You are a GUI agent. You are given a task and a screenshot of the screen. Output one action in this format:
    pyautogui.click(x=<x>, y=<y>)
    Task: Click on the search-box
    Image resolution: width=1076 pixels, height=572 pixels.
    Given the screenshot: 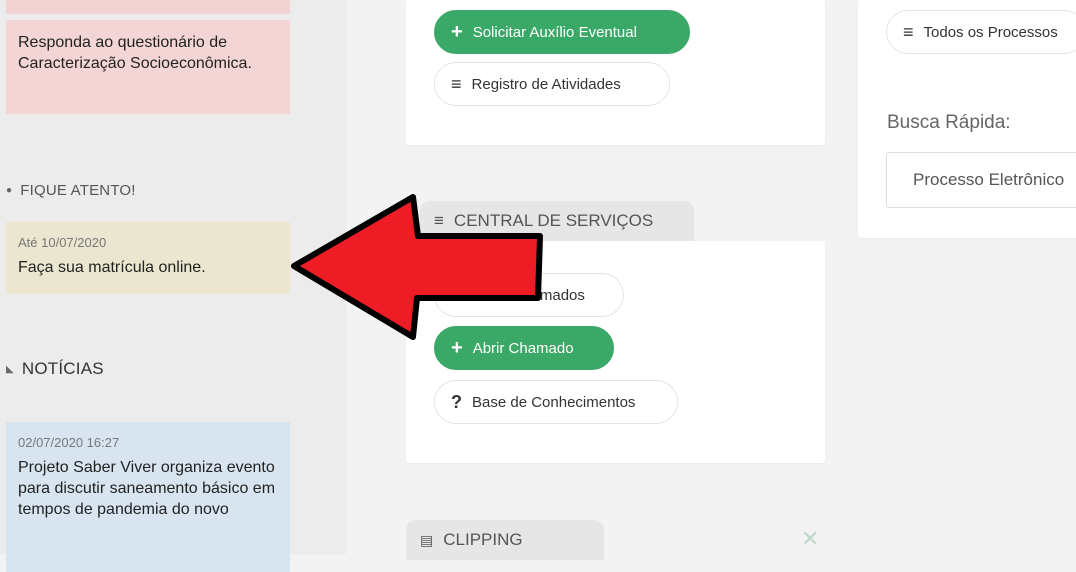 What is the action you would take?
    pyautogui.click(x=981, y=180)
    